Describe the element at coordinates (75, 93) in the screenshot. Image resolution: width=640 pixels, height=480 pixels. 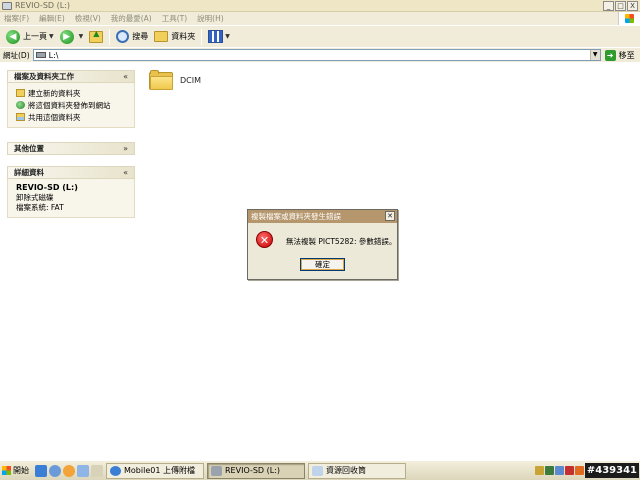
I see `task-new-folder: 建立新的資料夾` at that location.